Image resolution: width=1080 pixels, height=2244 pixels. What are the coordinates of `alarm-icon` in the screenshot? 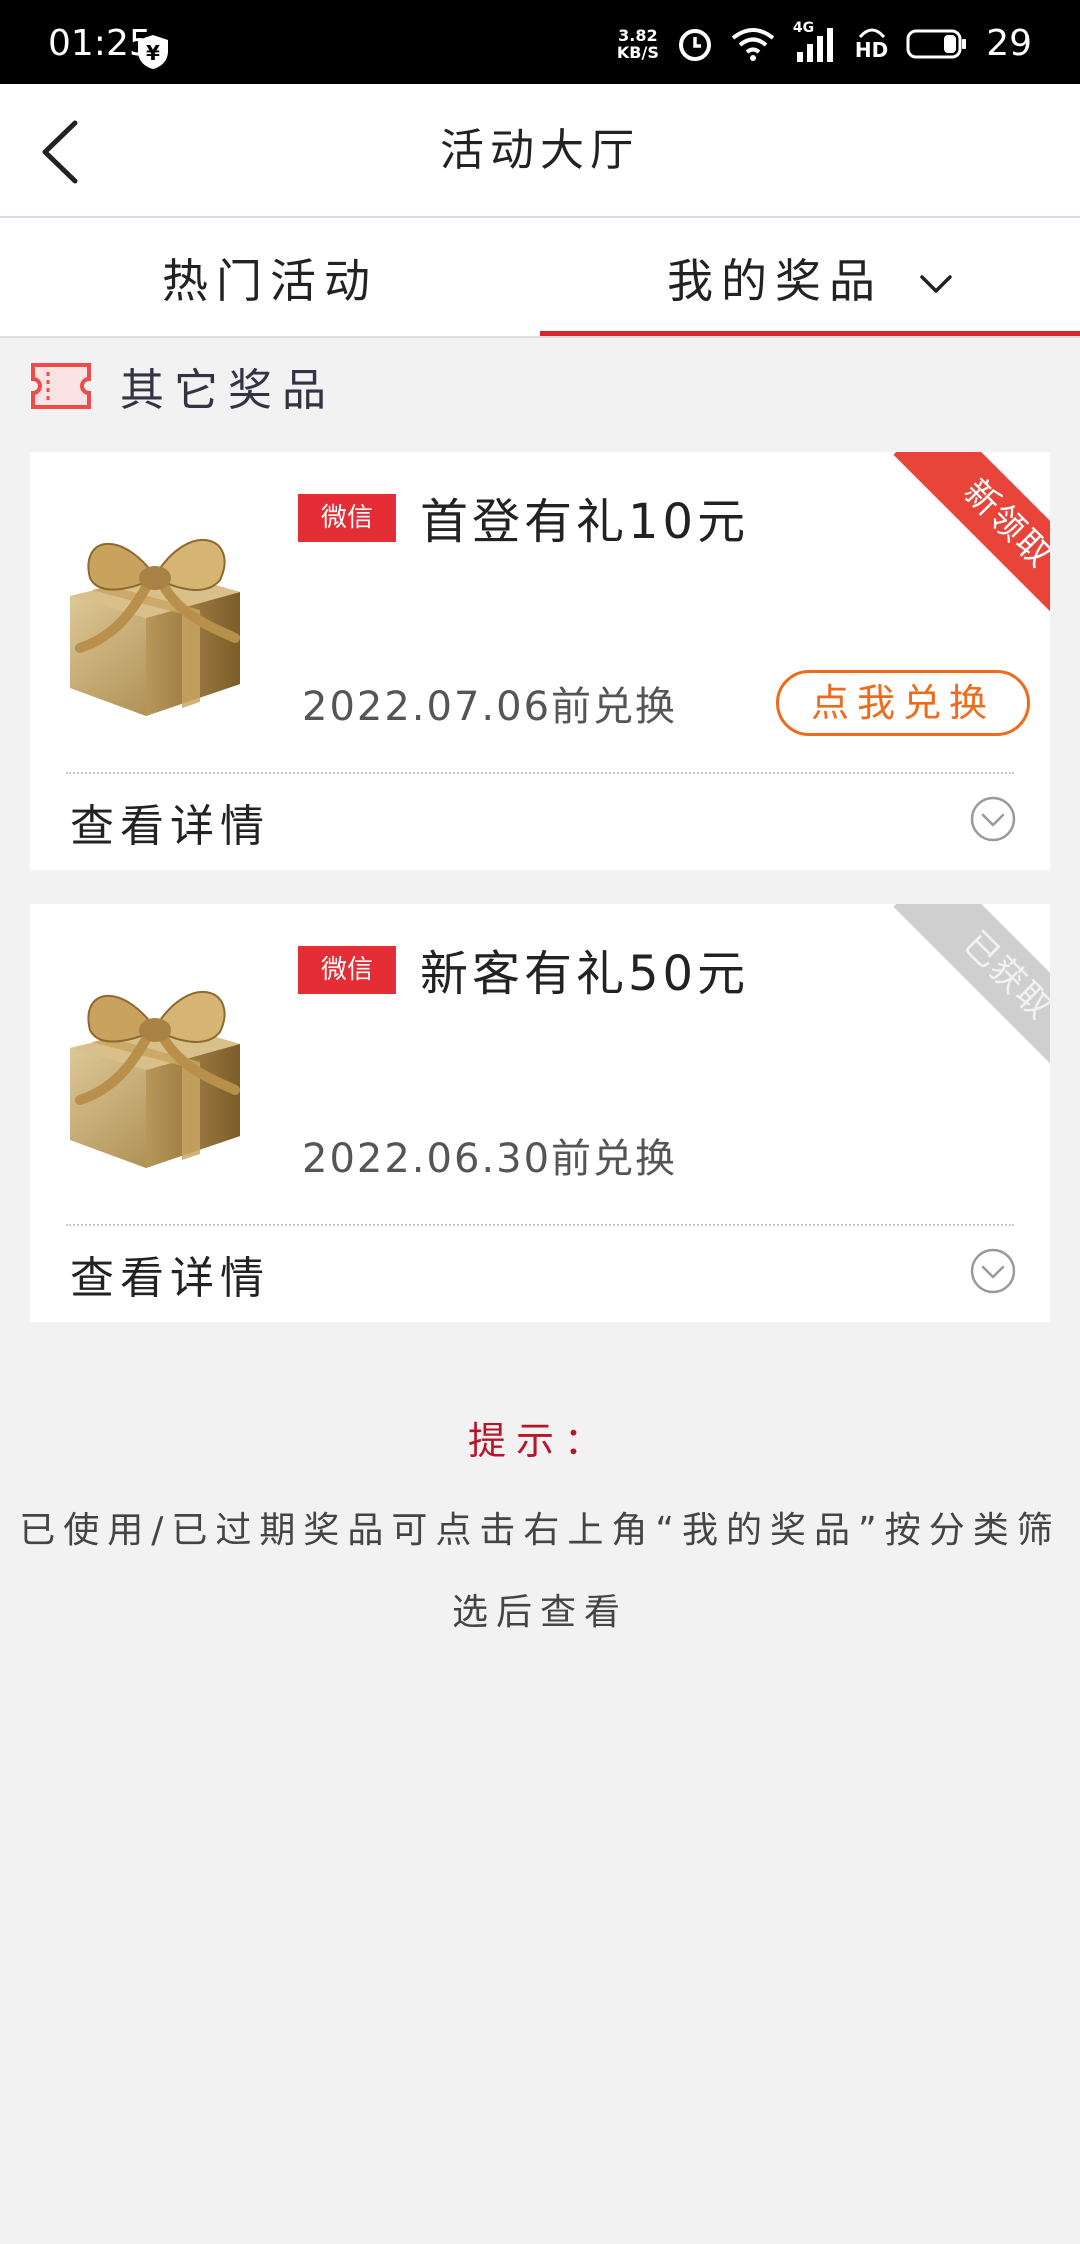 It's located at (694, 45).